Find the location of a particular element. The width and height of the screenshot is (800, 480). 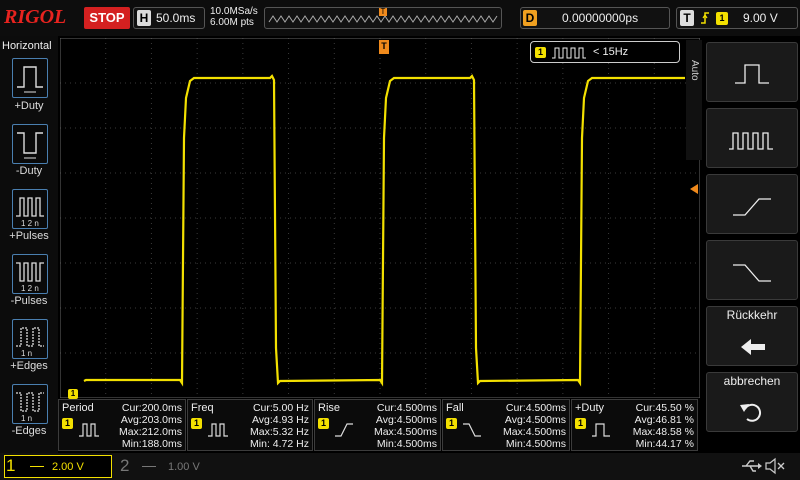

measurement-max: Max:5.32 Hz is located at coordinates (279, 432).